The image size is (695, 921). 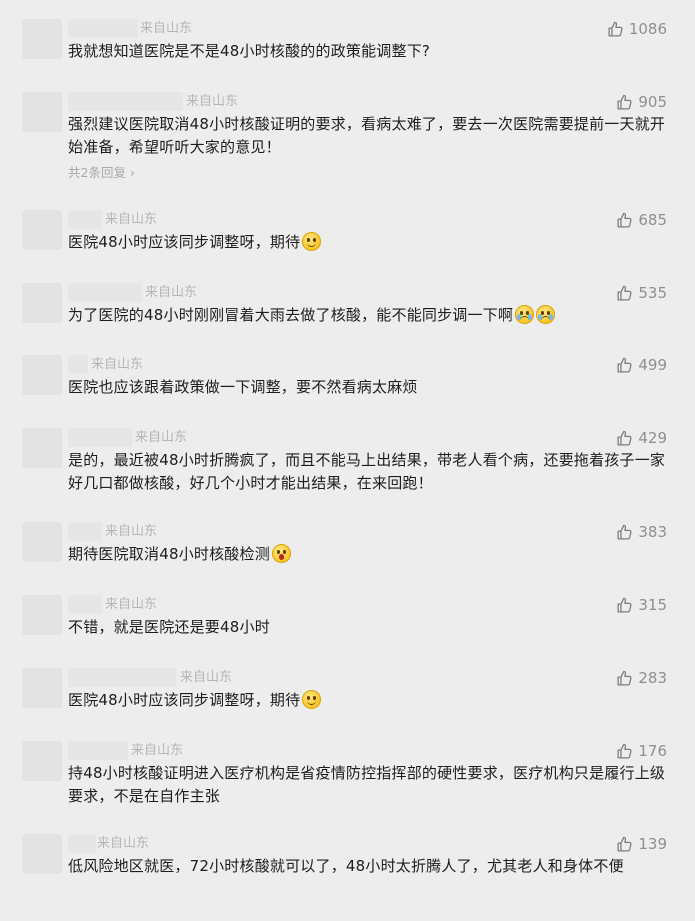 What do you see at coordinates (652, 751) in the screenshot?
I see `like-count: 176` at bounding box center [652, 751].